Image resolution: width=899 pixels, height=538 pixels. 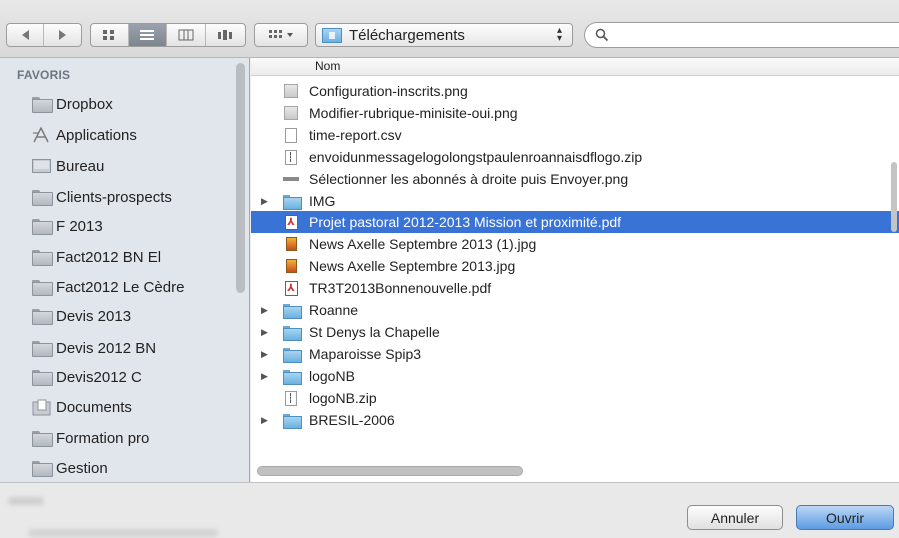 I want to click on search-input, so click(x=745, y=35).